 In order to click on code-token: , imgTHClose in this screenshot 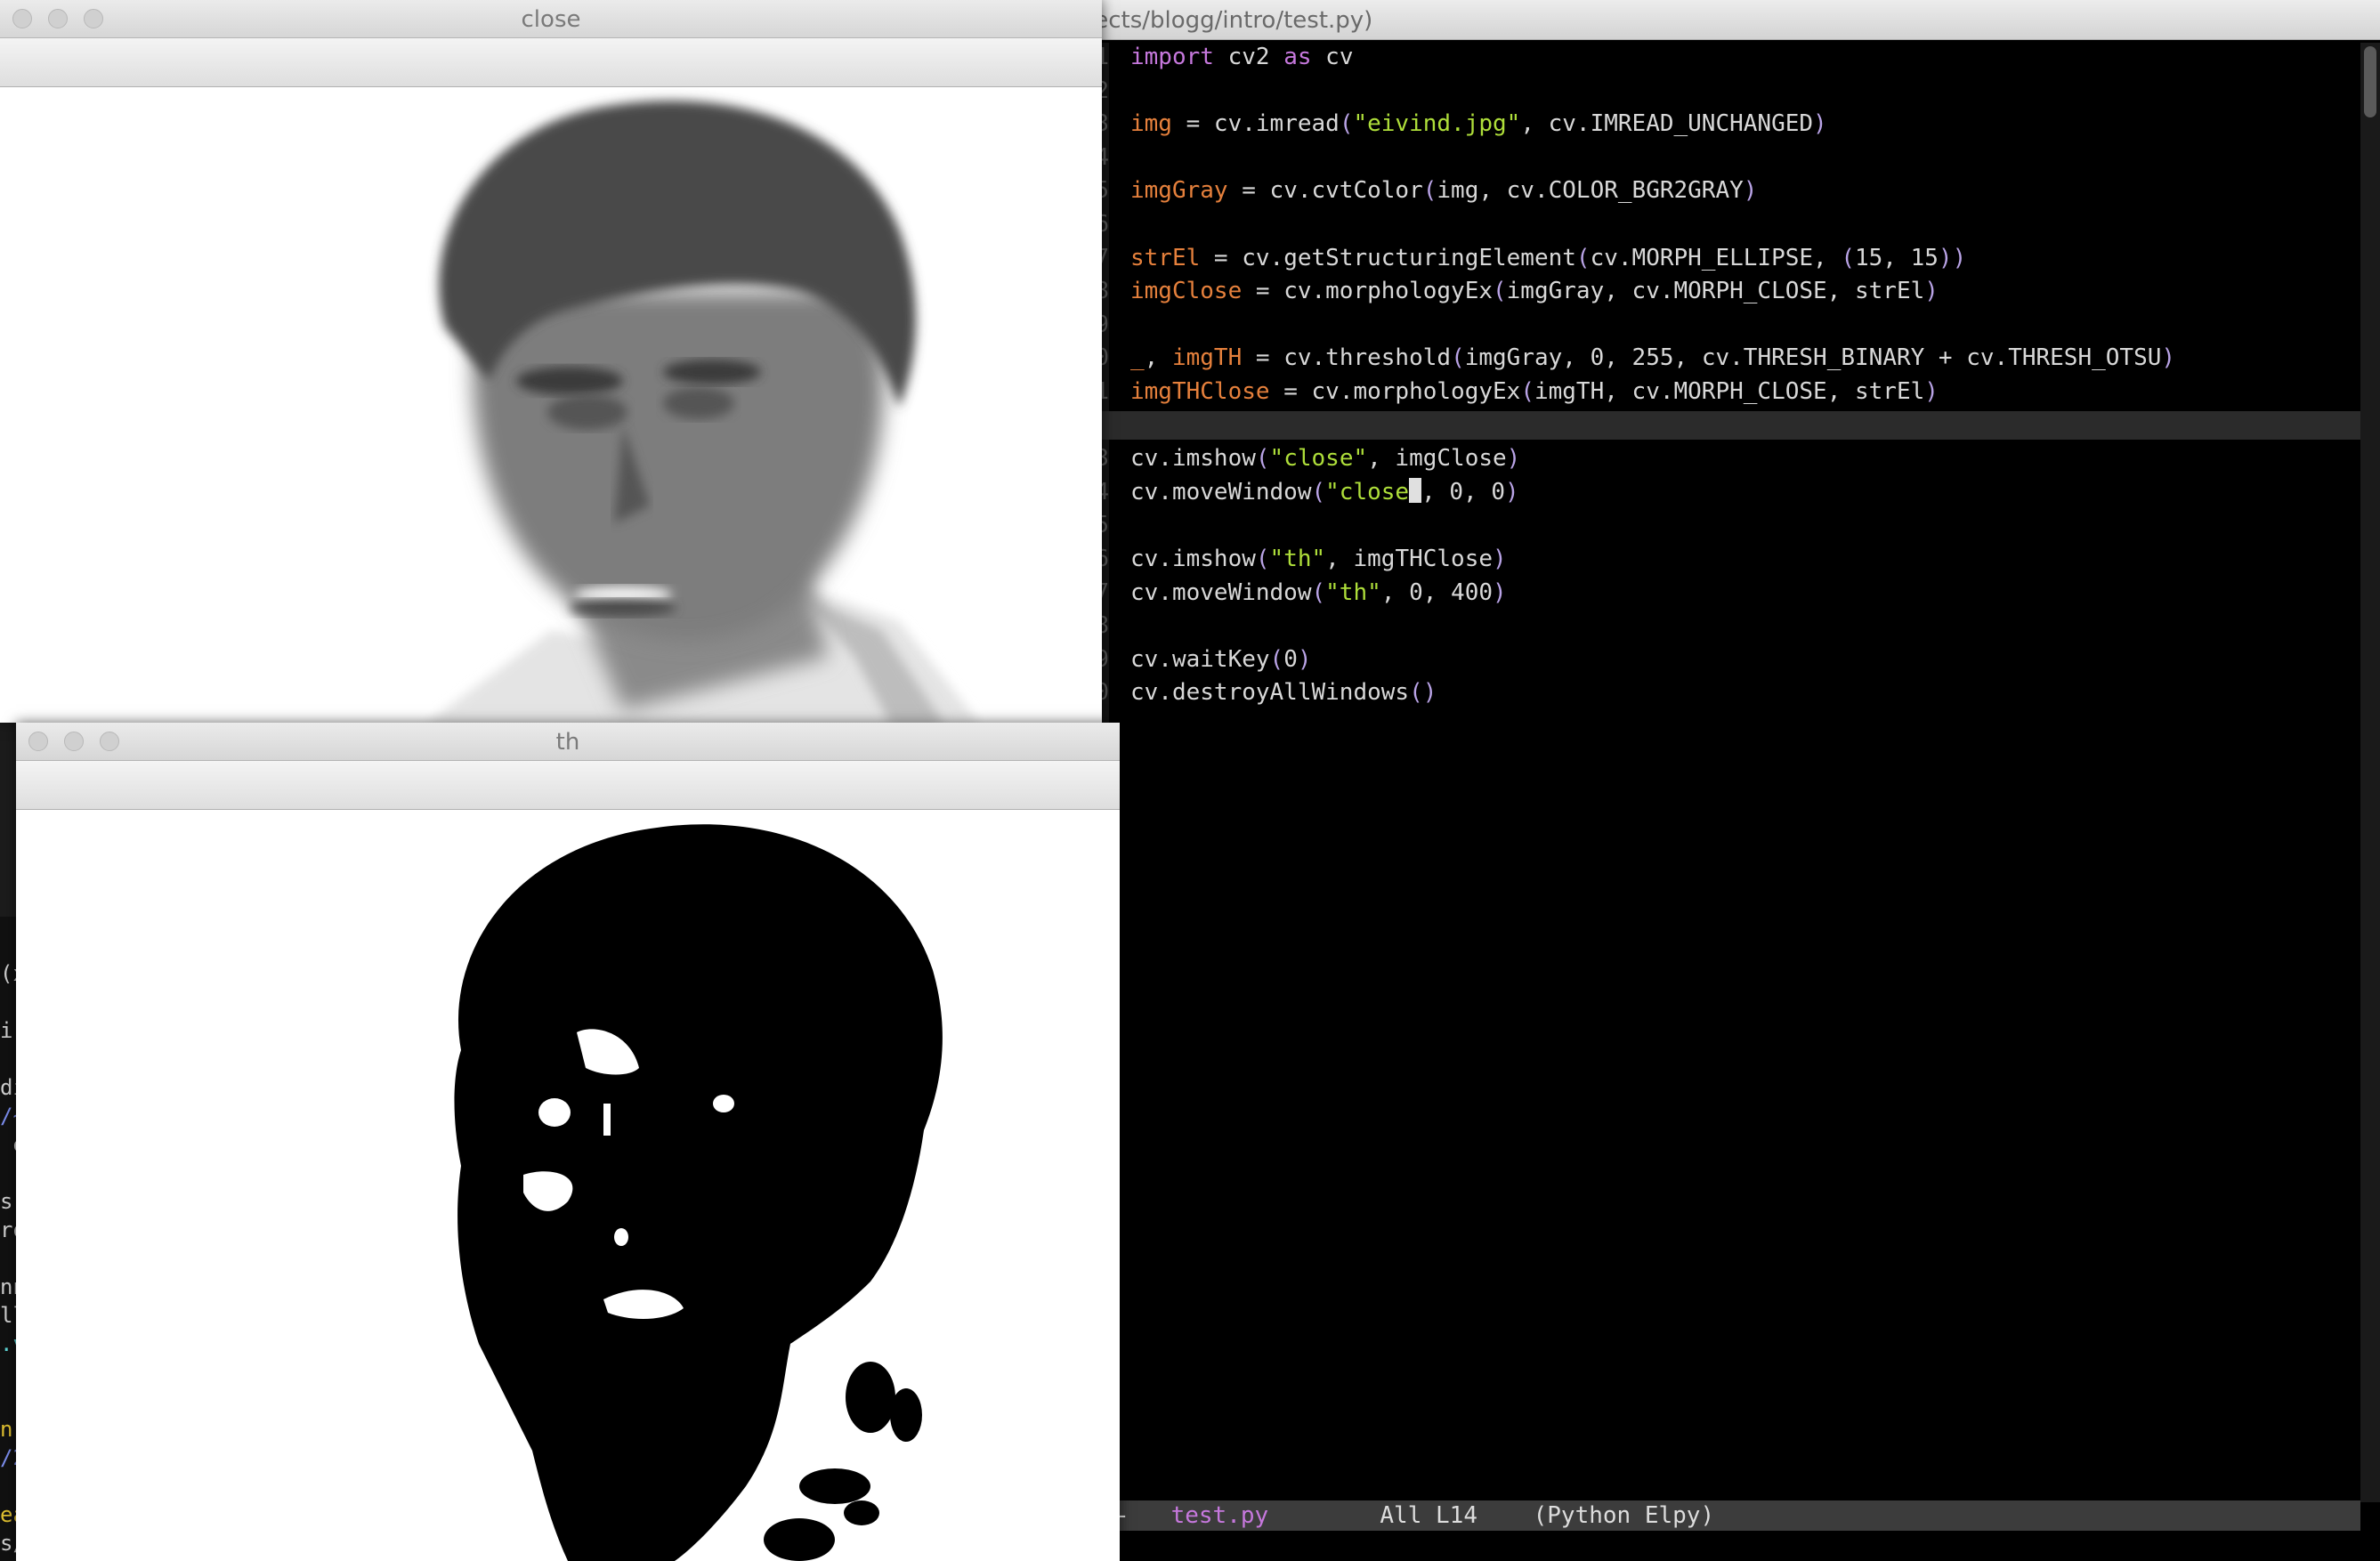, I will do `click(1409, 559)`.